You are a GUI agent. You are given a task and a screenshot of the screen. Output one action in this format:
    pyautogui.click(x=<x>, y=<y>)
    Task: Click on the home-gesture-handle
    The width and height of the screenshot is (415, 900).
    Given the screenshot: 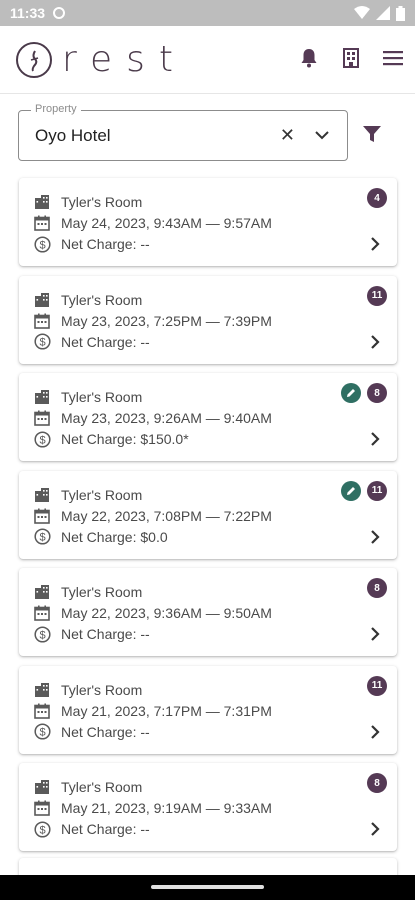 What is the action you would take?
    pyautogui.click(x=207, y=887)
    